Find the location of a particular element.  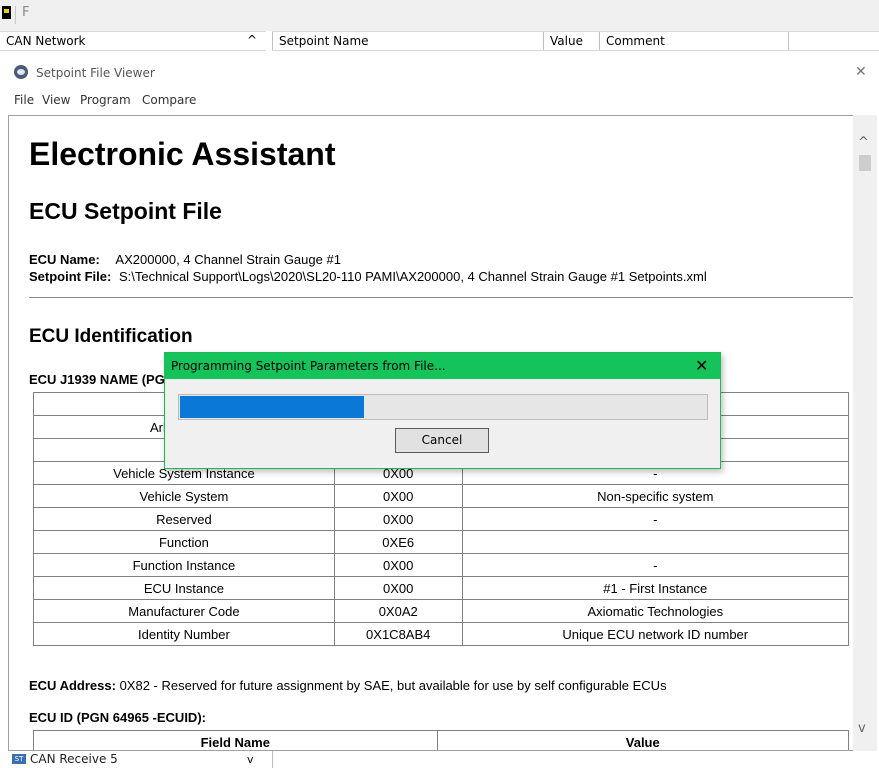

column-setpoint-name: Setpoint Name is located at coordinates (407, 41).